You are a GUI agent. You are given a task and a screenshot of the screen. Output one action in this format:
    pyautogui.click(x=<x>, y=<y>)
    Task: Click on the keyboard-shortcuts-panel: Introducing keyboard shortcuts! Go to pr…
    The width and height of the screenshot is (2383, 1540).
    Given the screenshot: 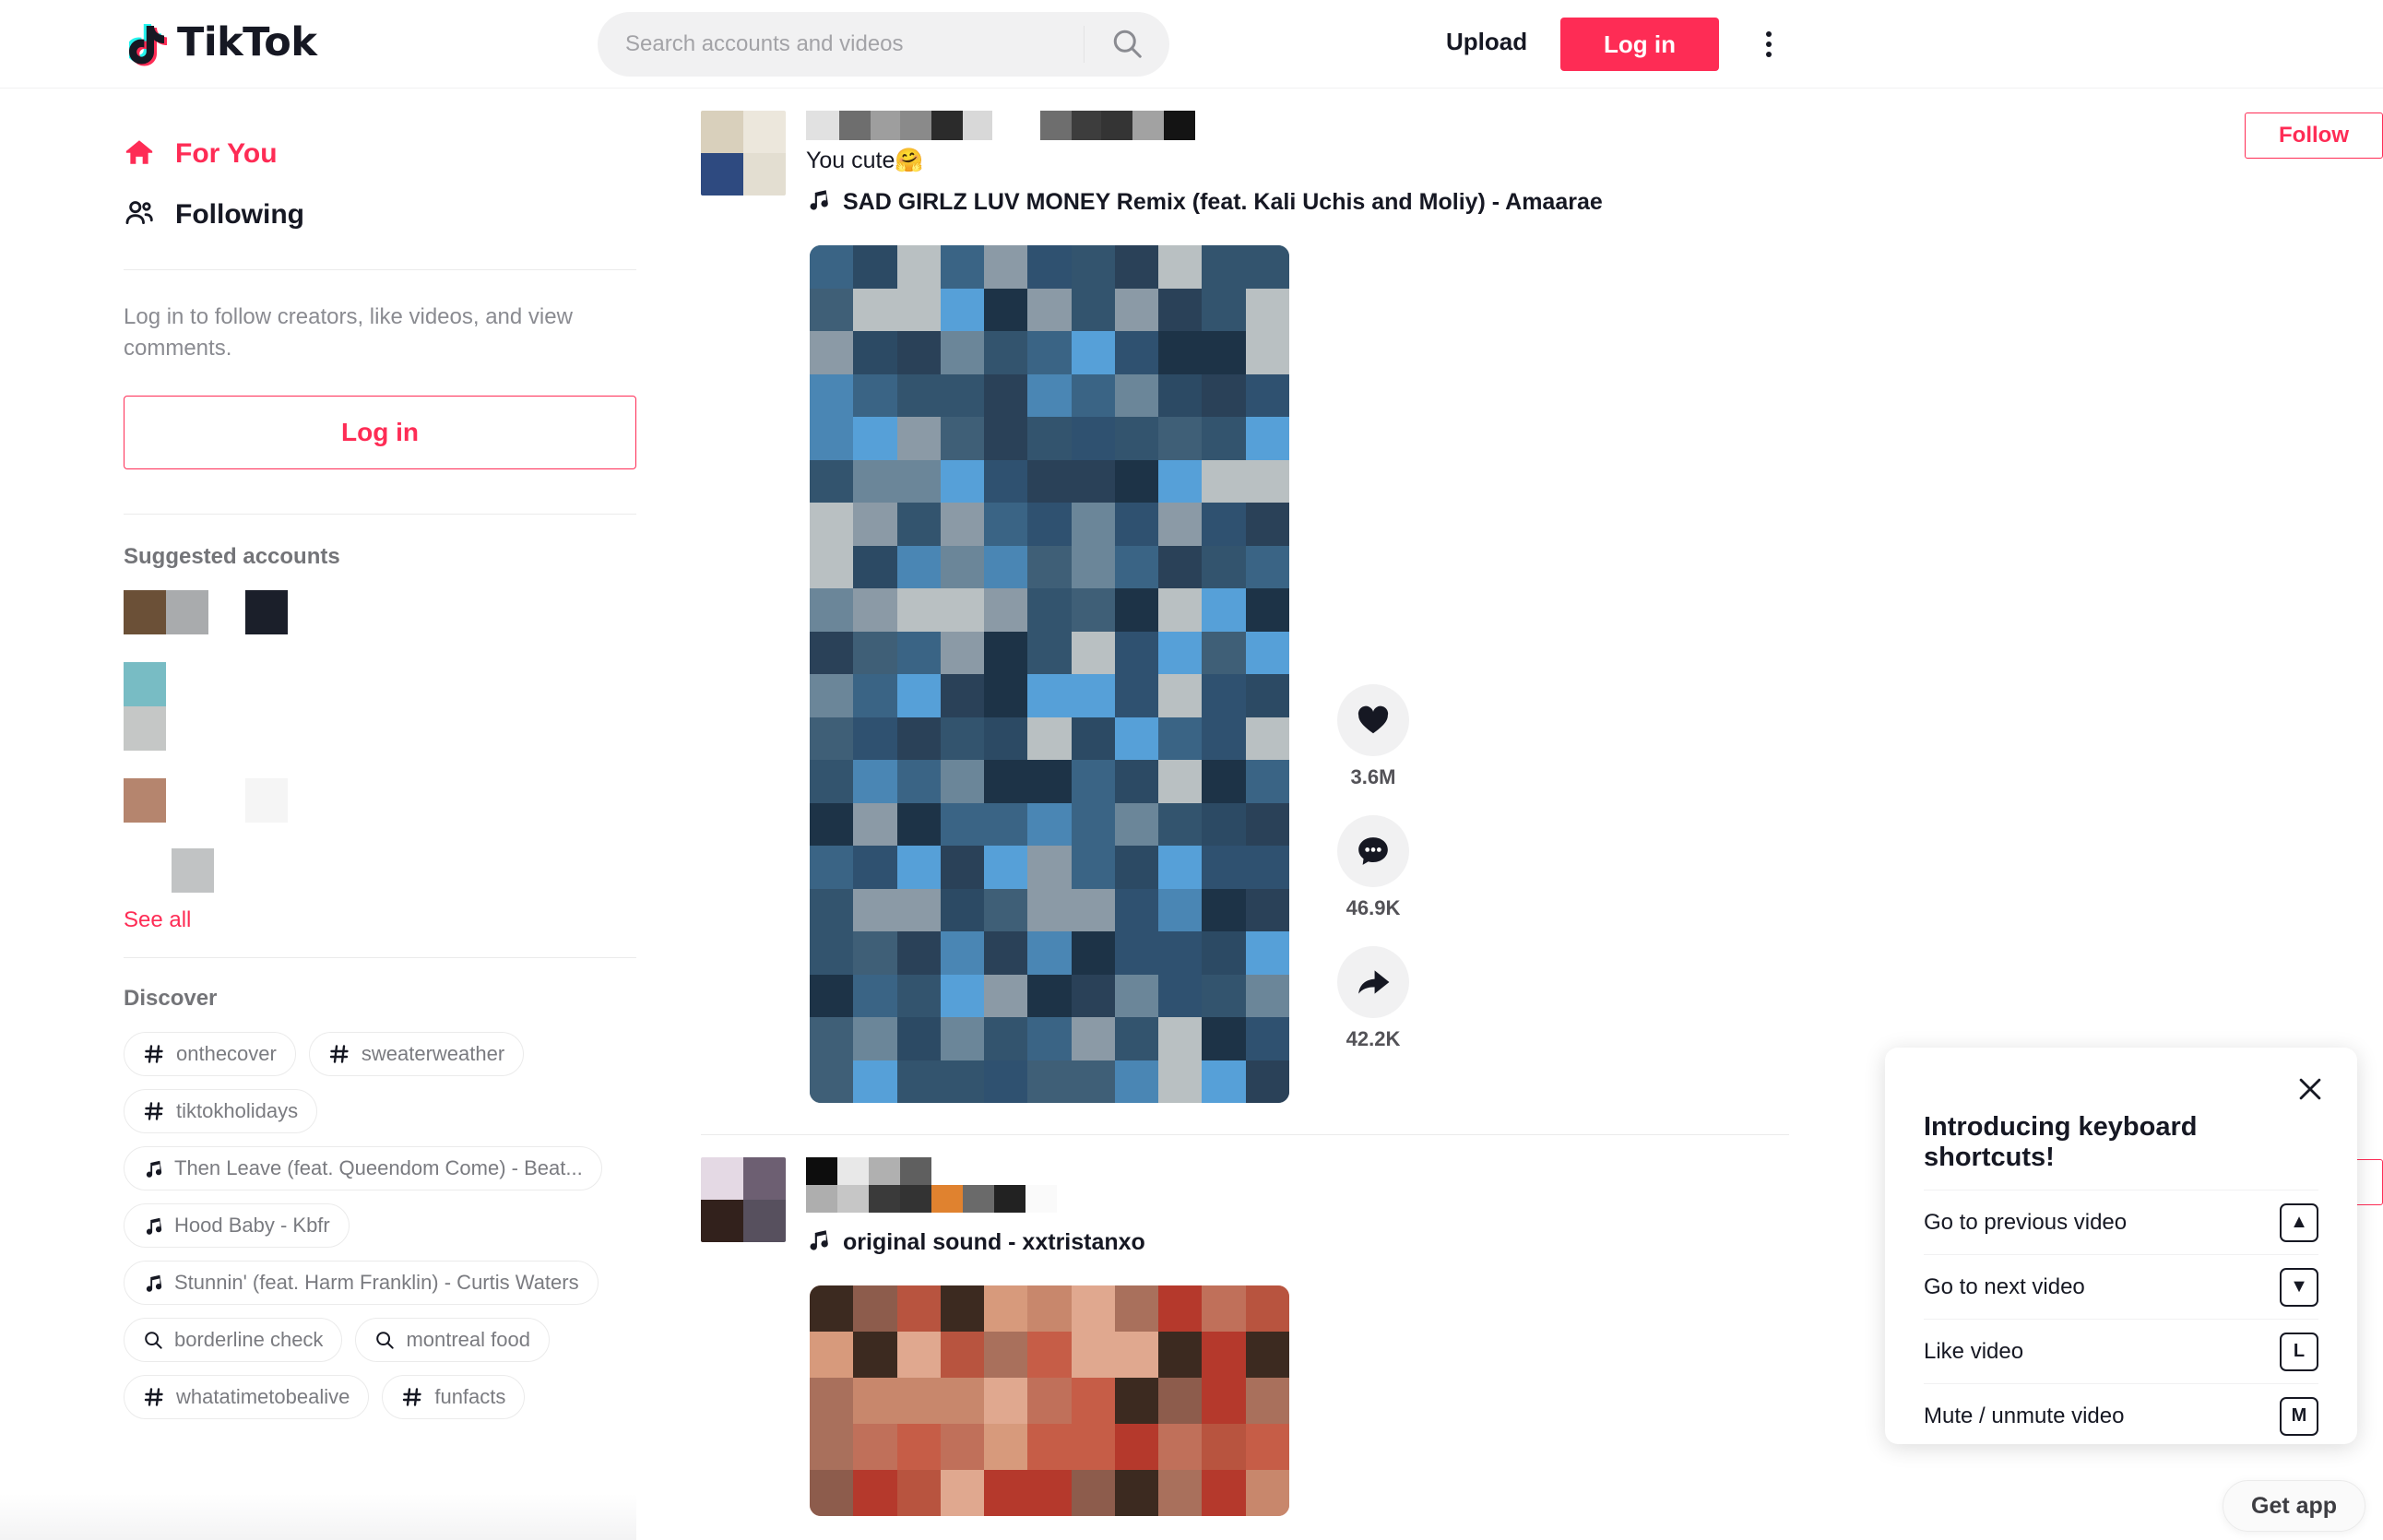 What is the action you would take?
    pyautogui.click(x=2121, y=1246)
    